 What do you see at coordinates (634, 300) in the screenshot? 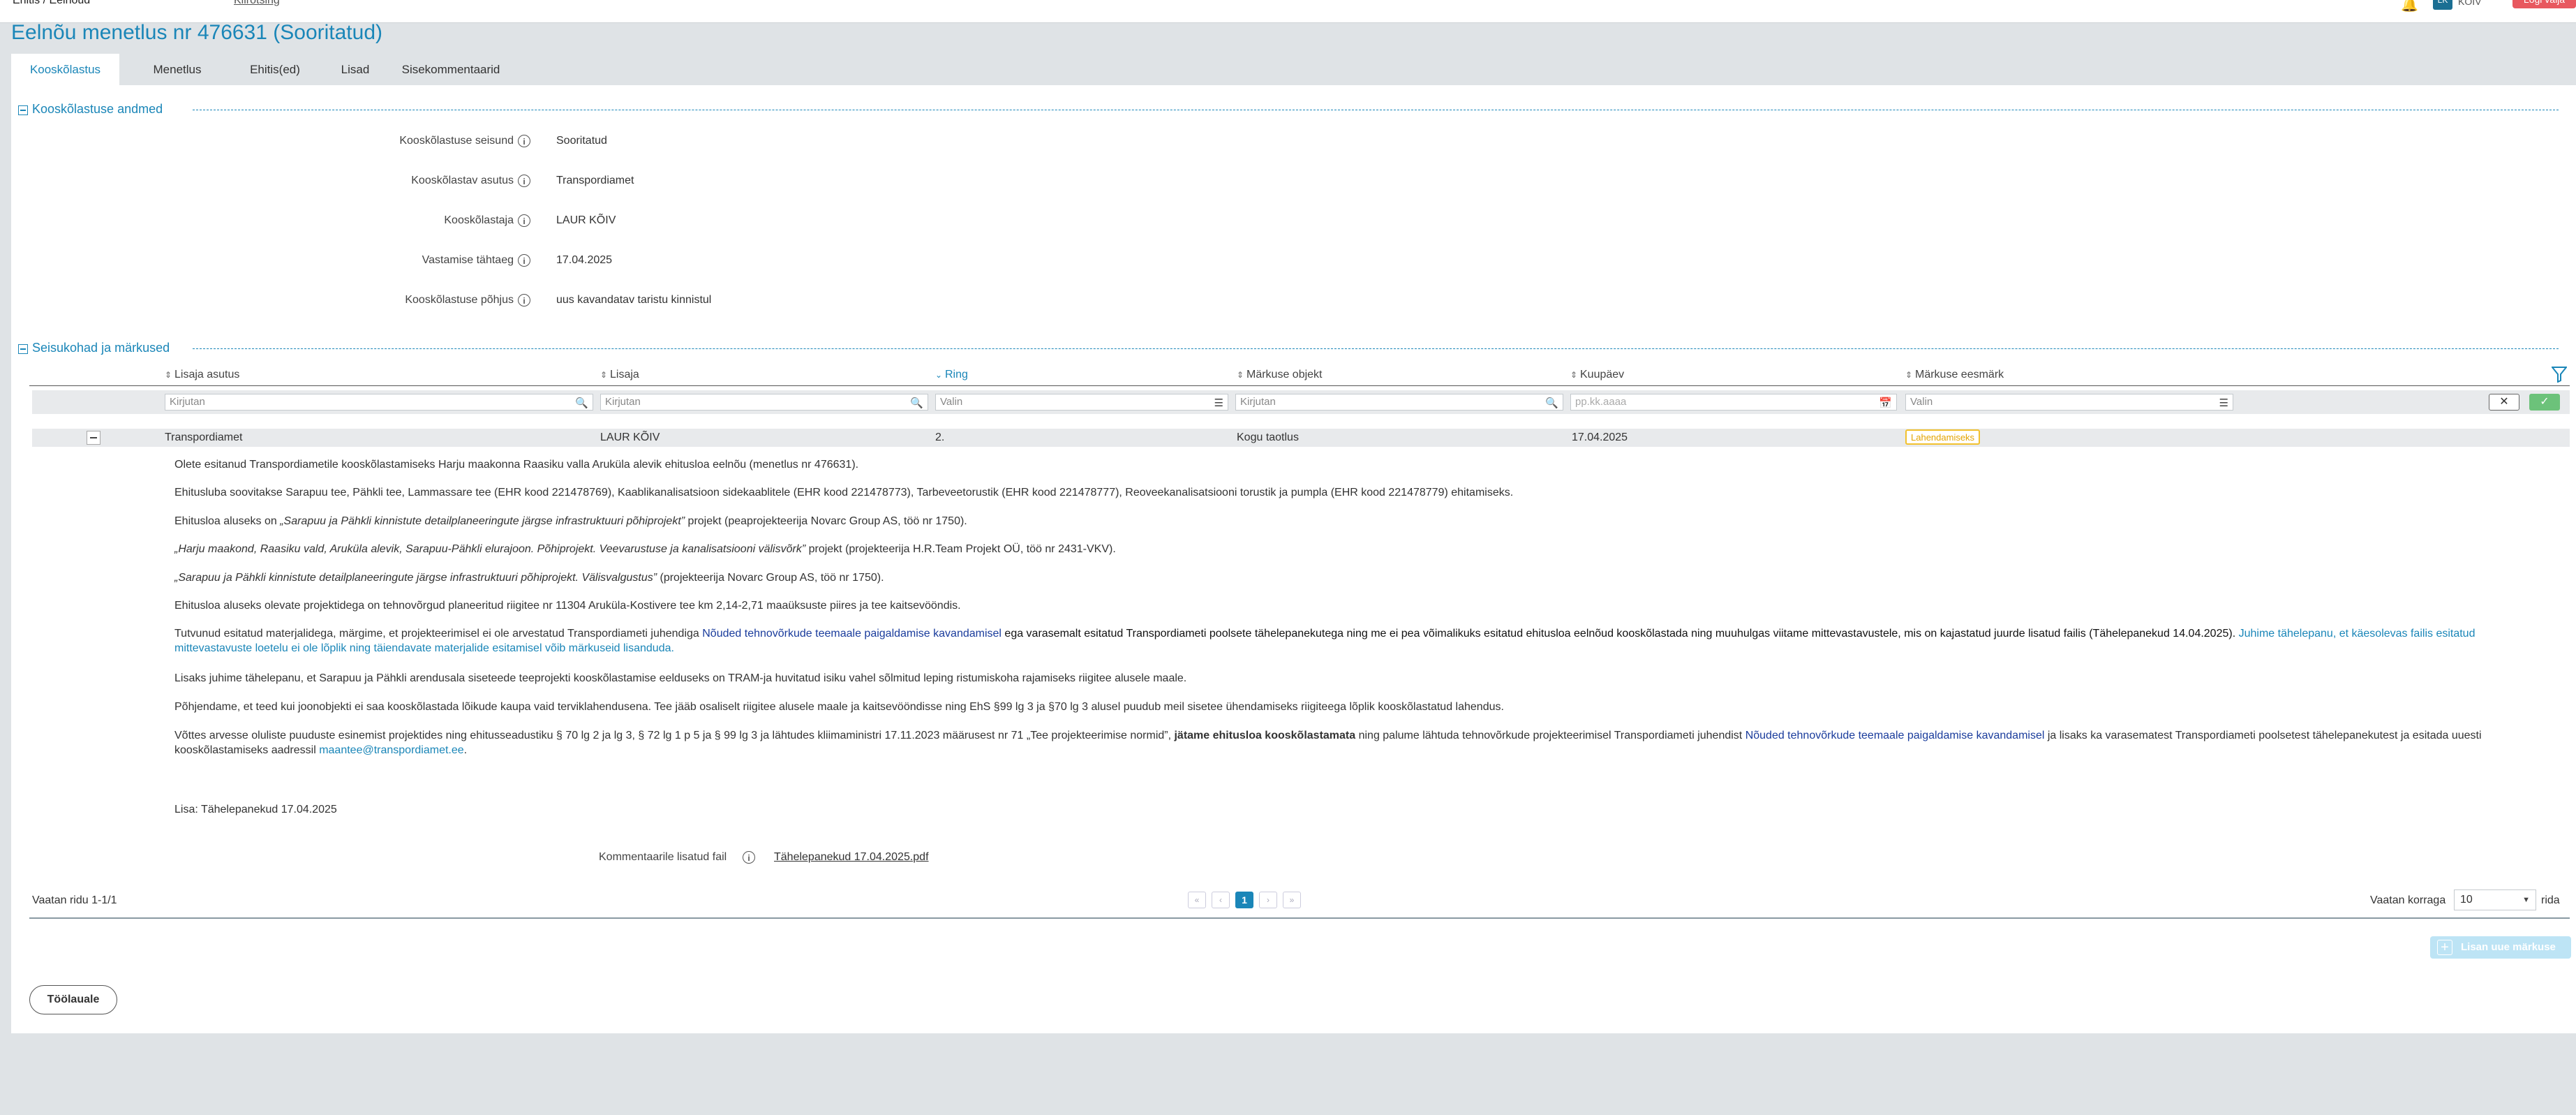
I see `field-value-reason: uus kavandatav taristu kinnistul` at bounding box center [634, 300].